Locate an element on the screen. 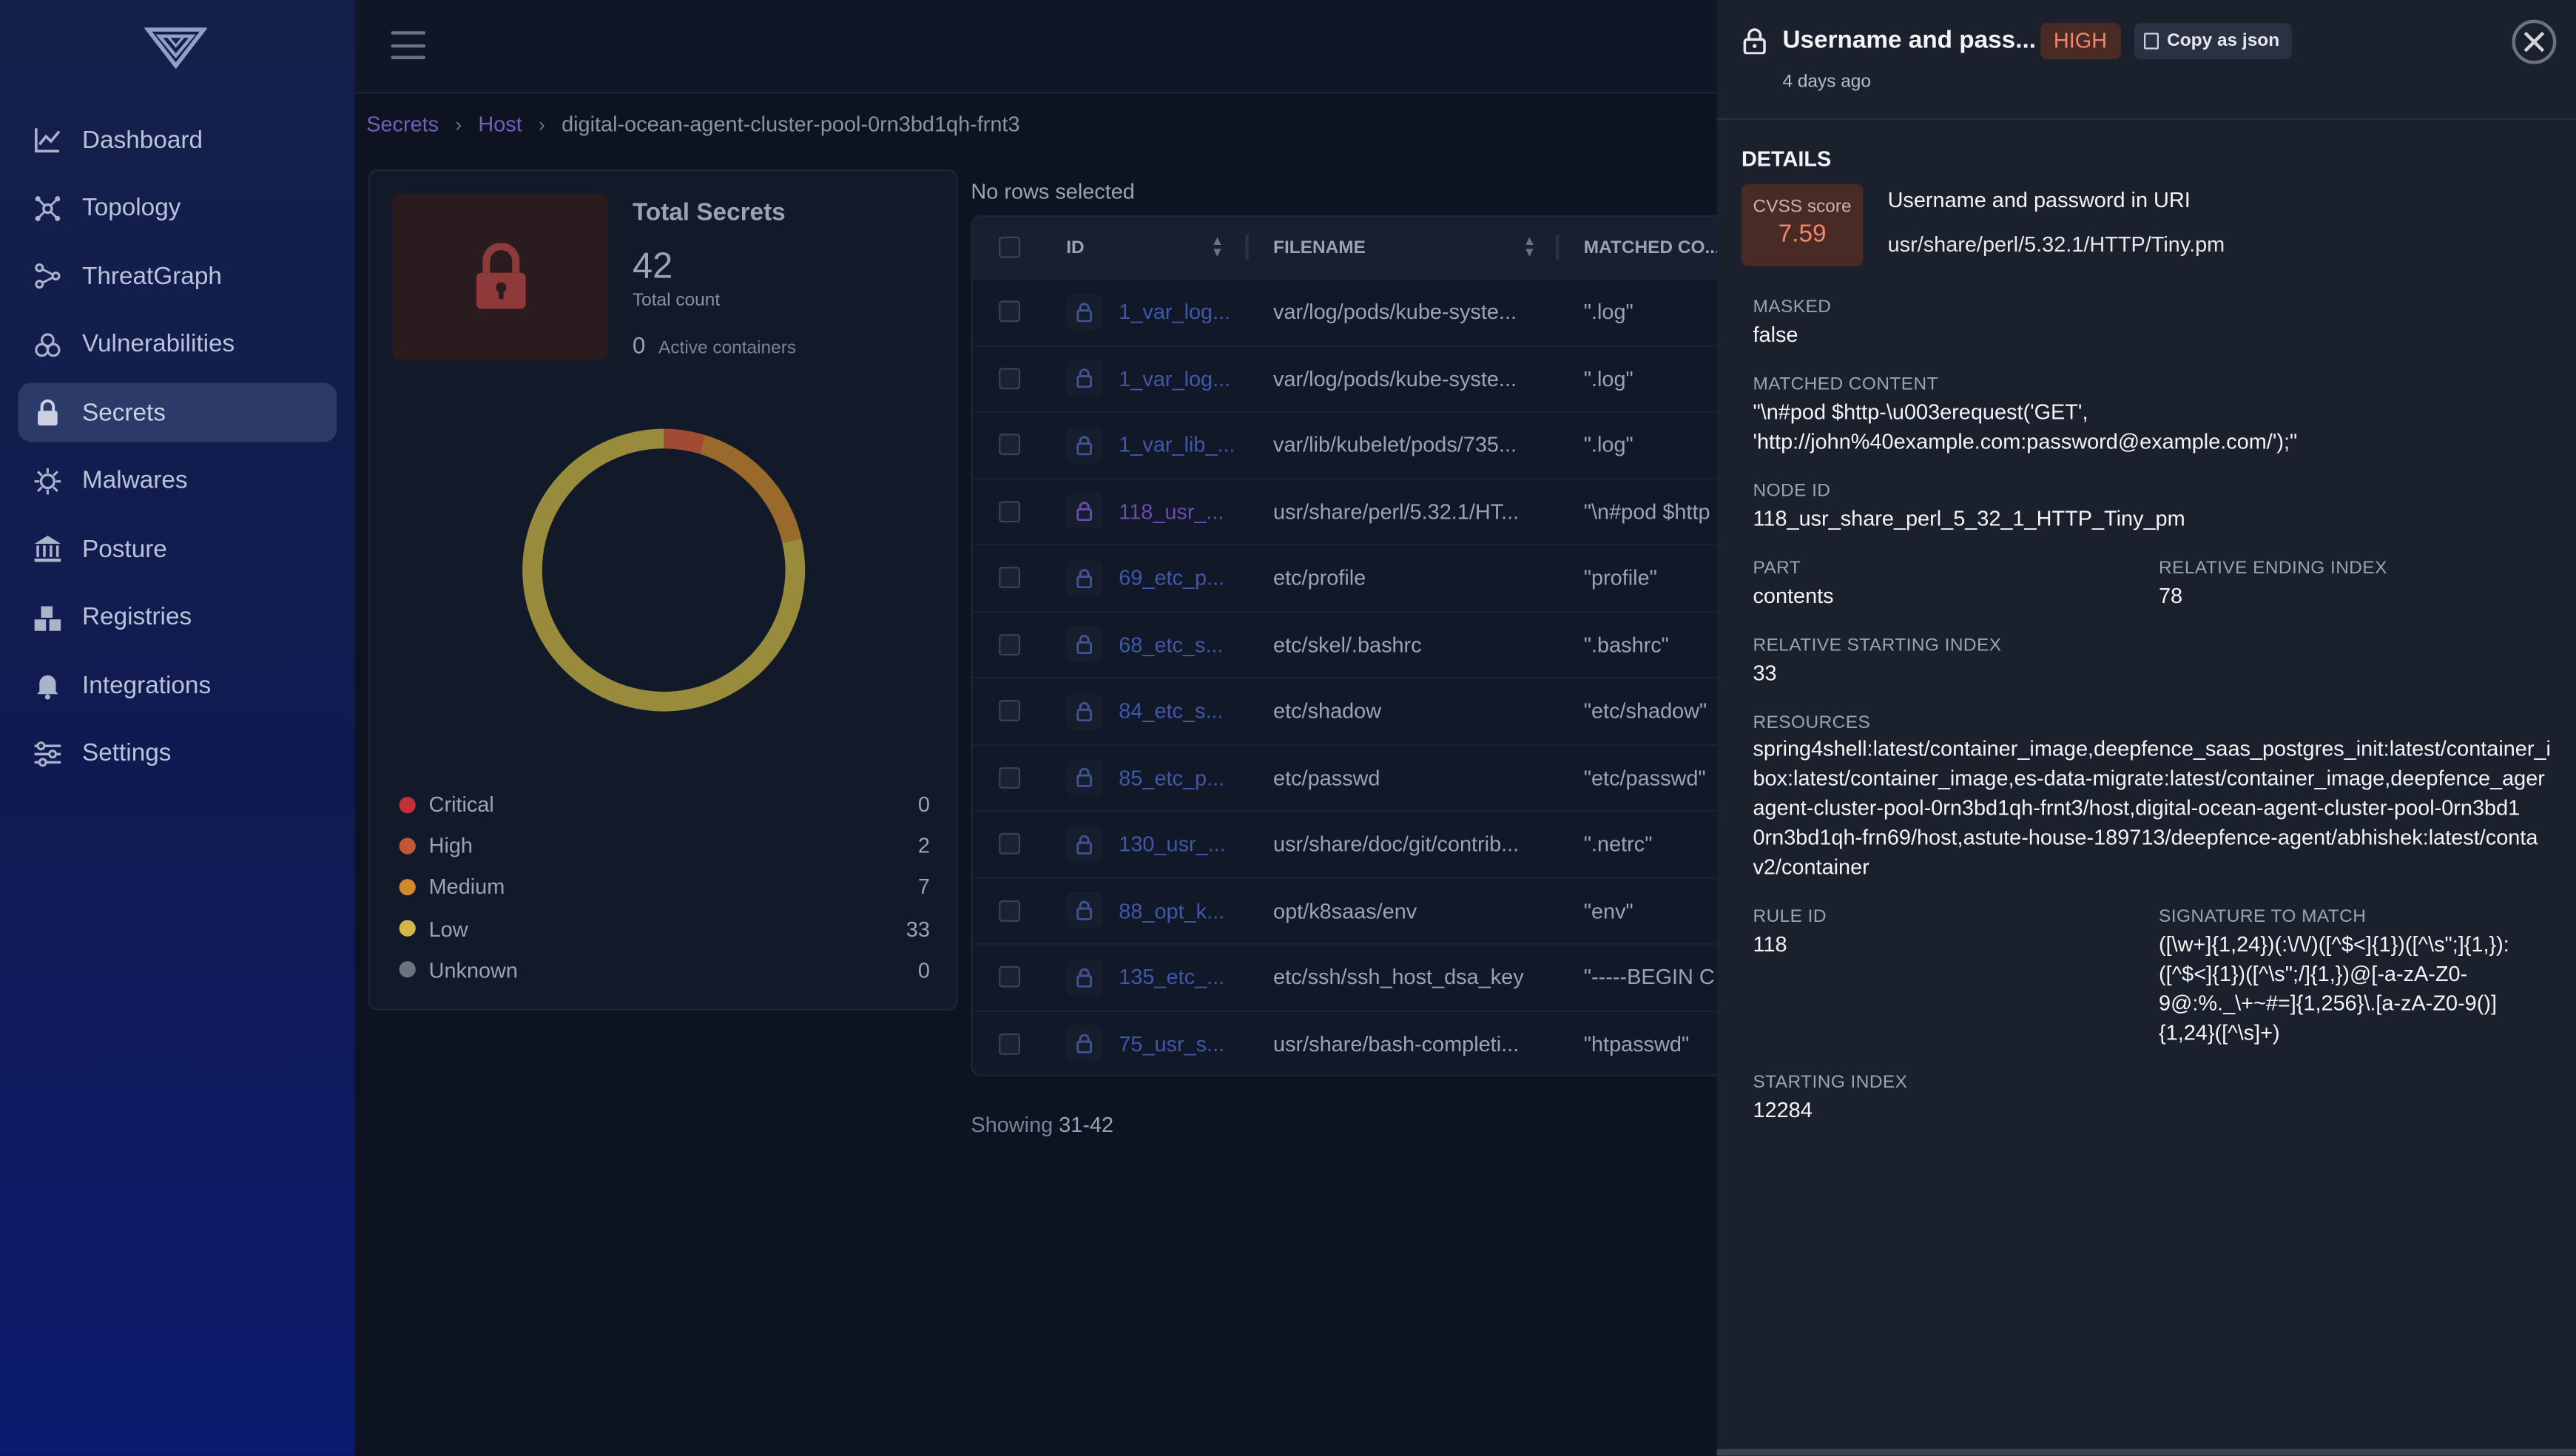 The height and width of the screenshot is (1456, 2576). legend-item: Unknown 0 is located at coordinates (664, 970).